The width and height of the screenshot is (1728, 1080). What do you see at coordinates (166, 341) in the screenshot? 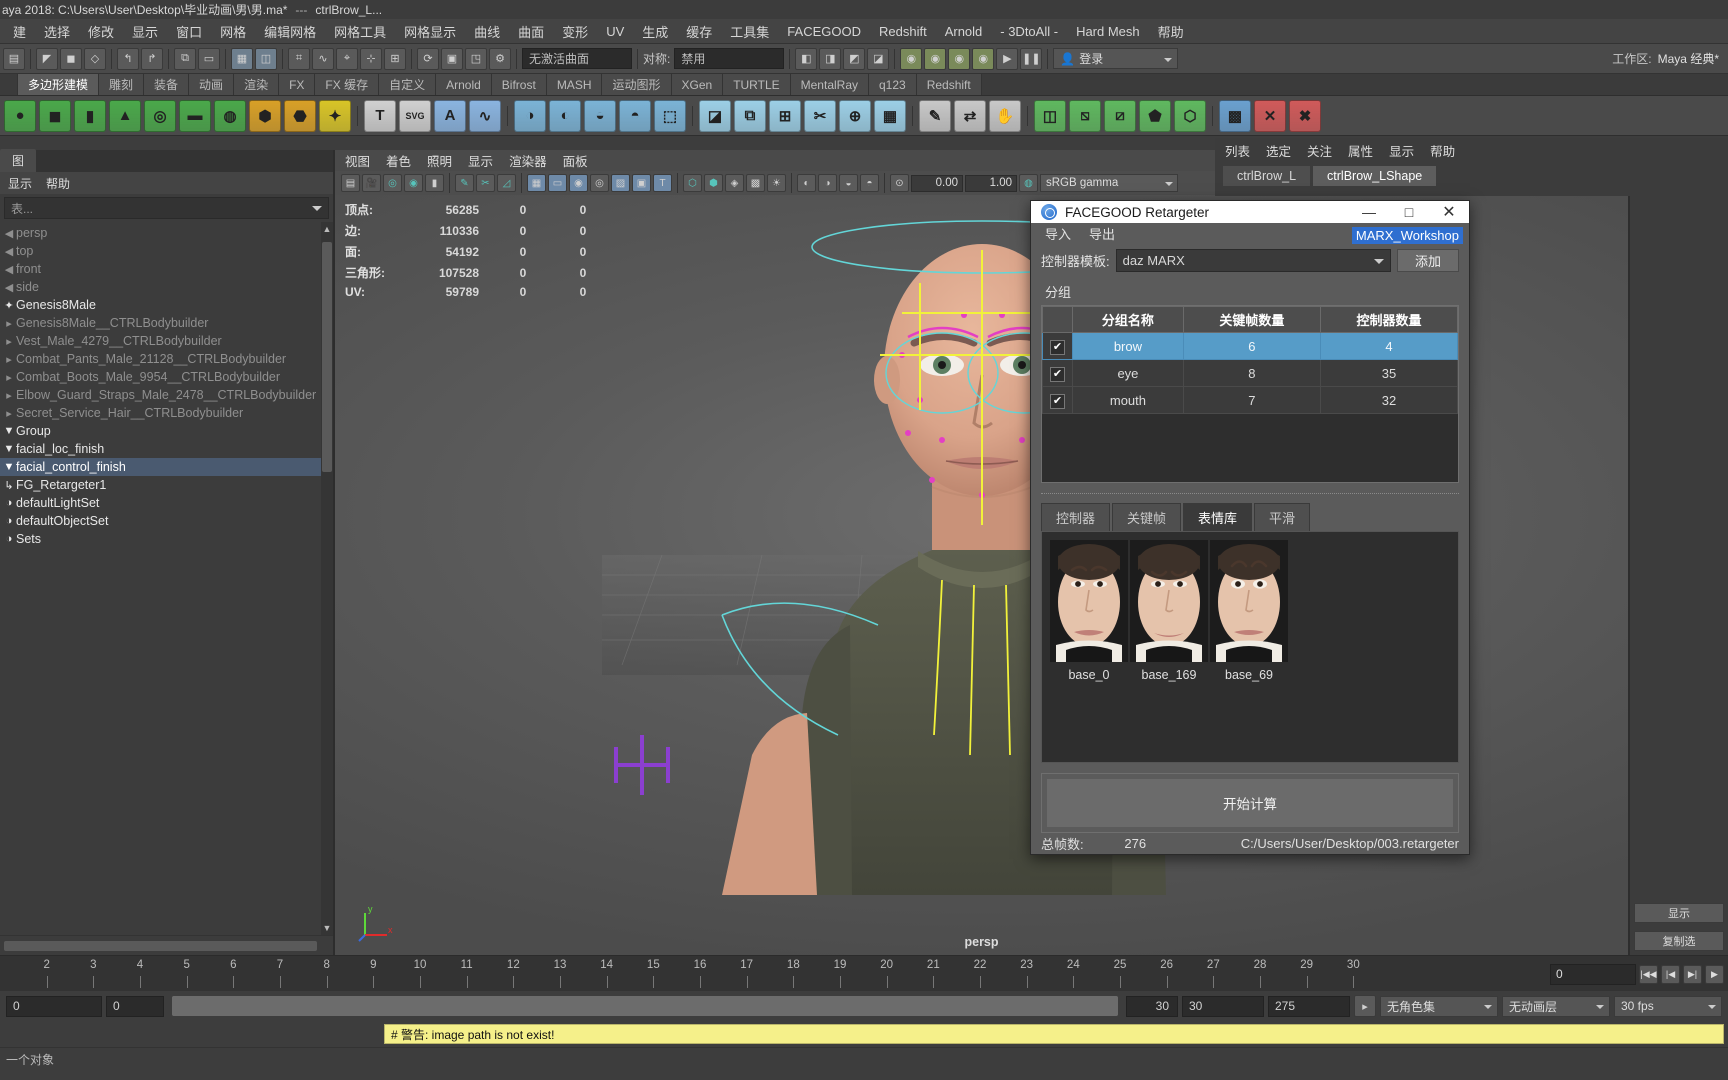
I see `outliner-item-vest-male-4279-ctrlbodybuilder: ▸ Vest_Male_4279__CTRLBodybuilder` at bounding box center [166, 341].